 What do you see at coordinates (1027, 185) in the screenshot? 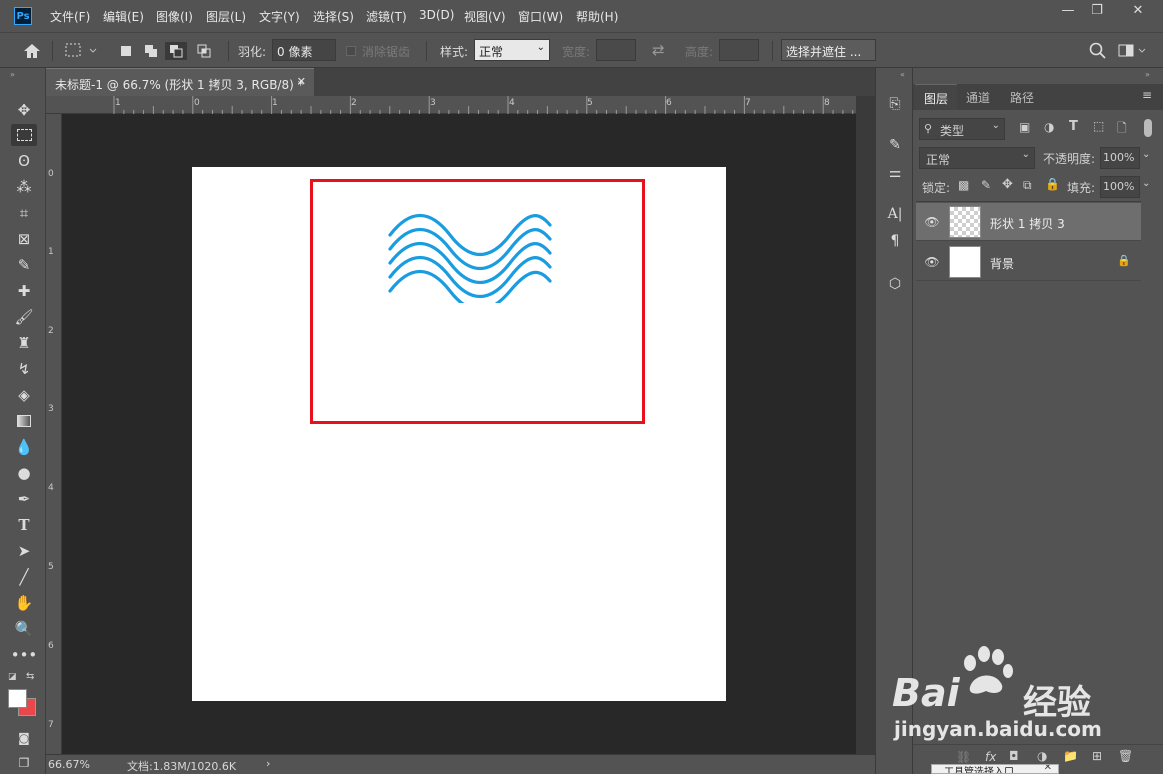
I see `lock-artboard-icon: ⧉` at bounding box center [1027, 185].